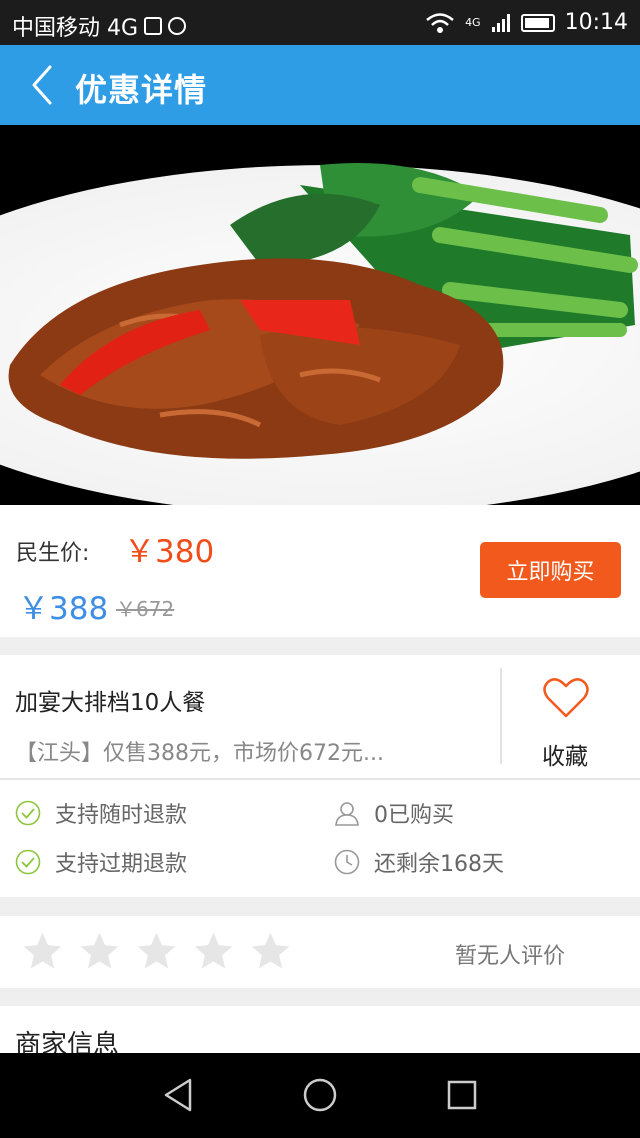 This screenshot has height=1138, width=640. Describe the element at coordinates (320, 571) in the screenshot. I see `price-card: 民生价: ￥380 ￥388 ￥672 立即购买` at that location.